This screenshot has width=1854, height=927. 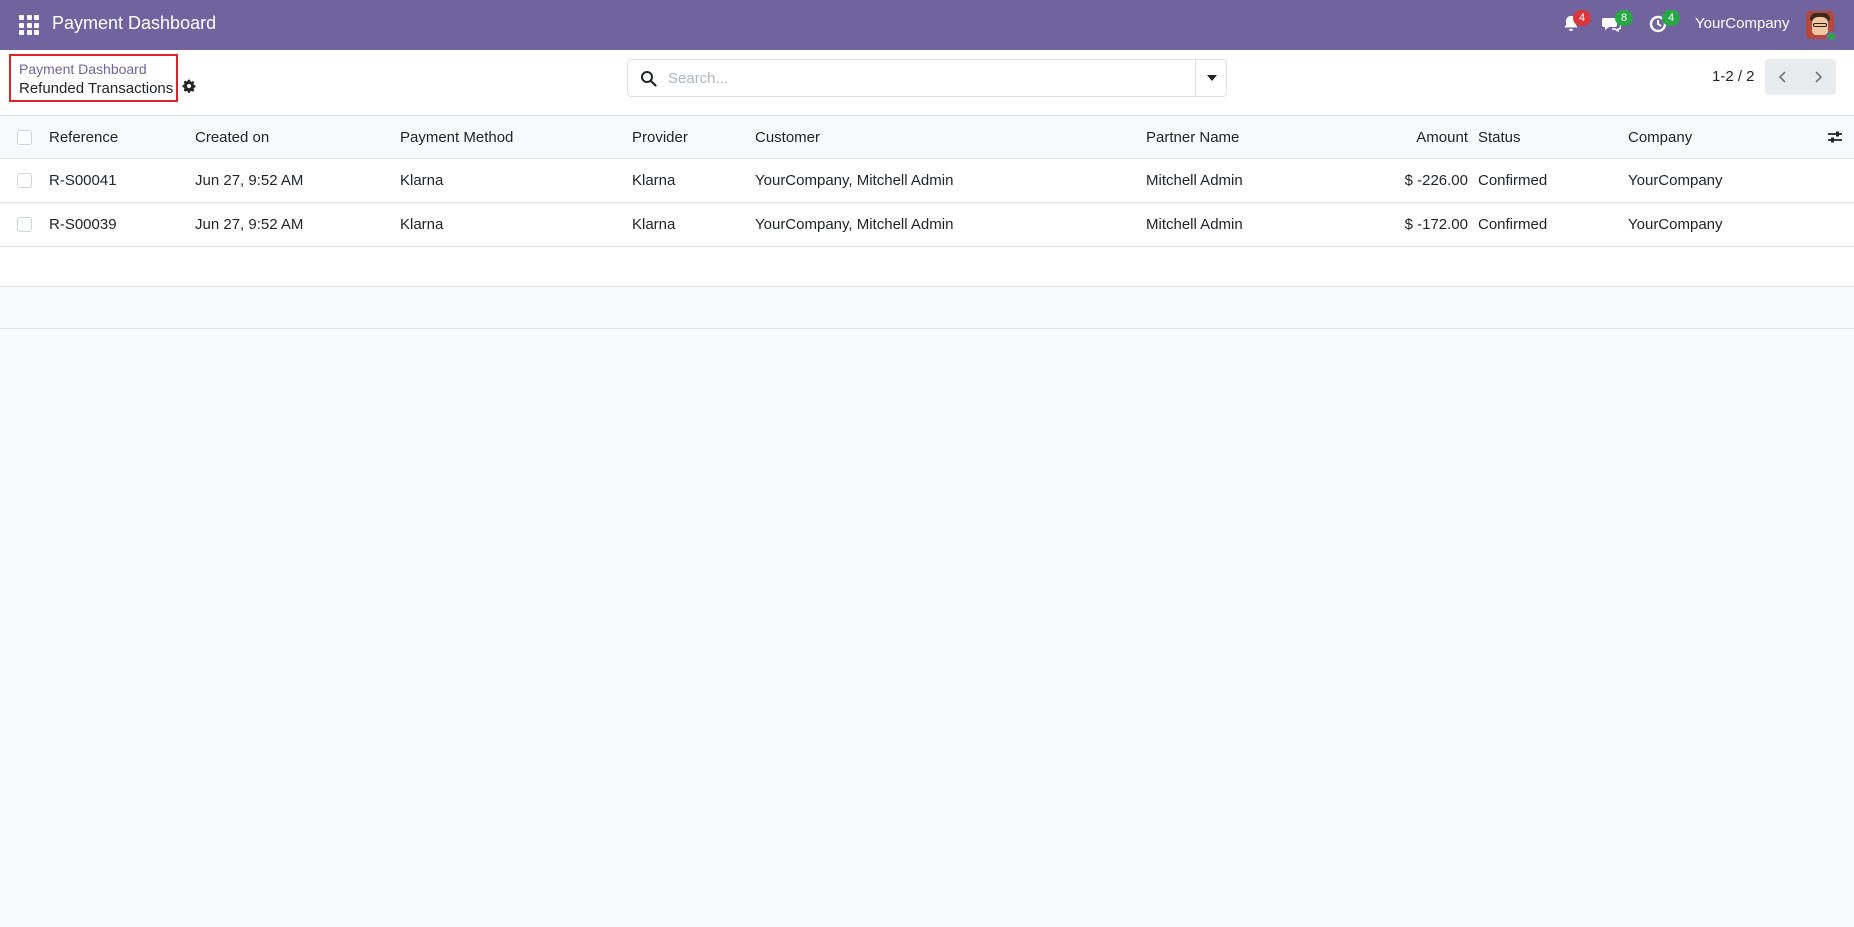 I want to click on search-options-toggle, so click(x=1211, y=78).